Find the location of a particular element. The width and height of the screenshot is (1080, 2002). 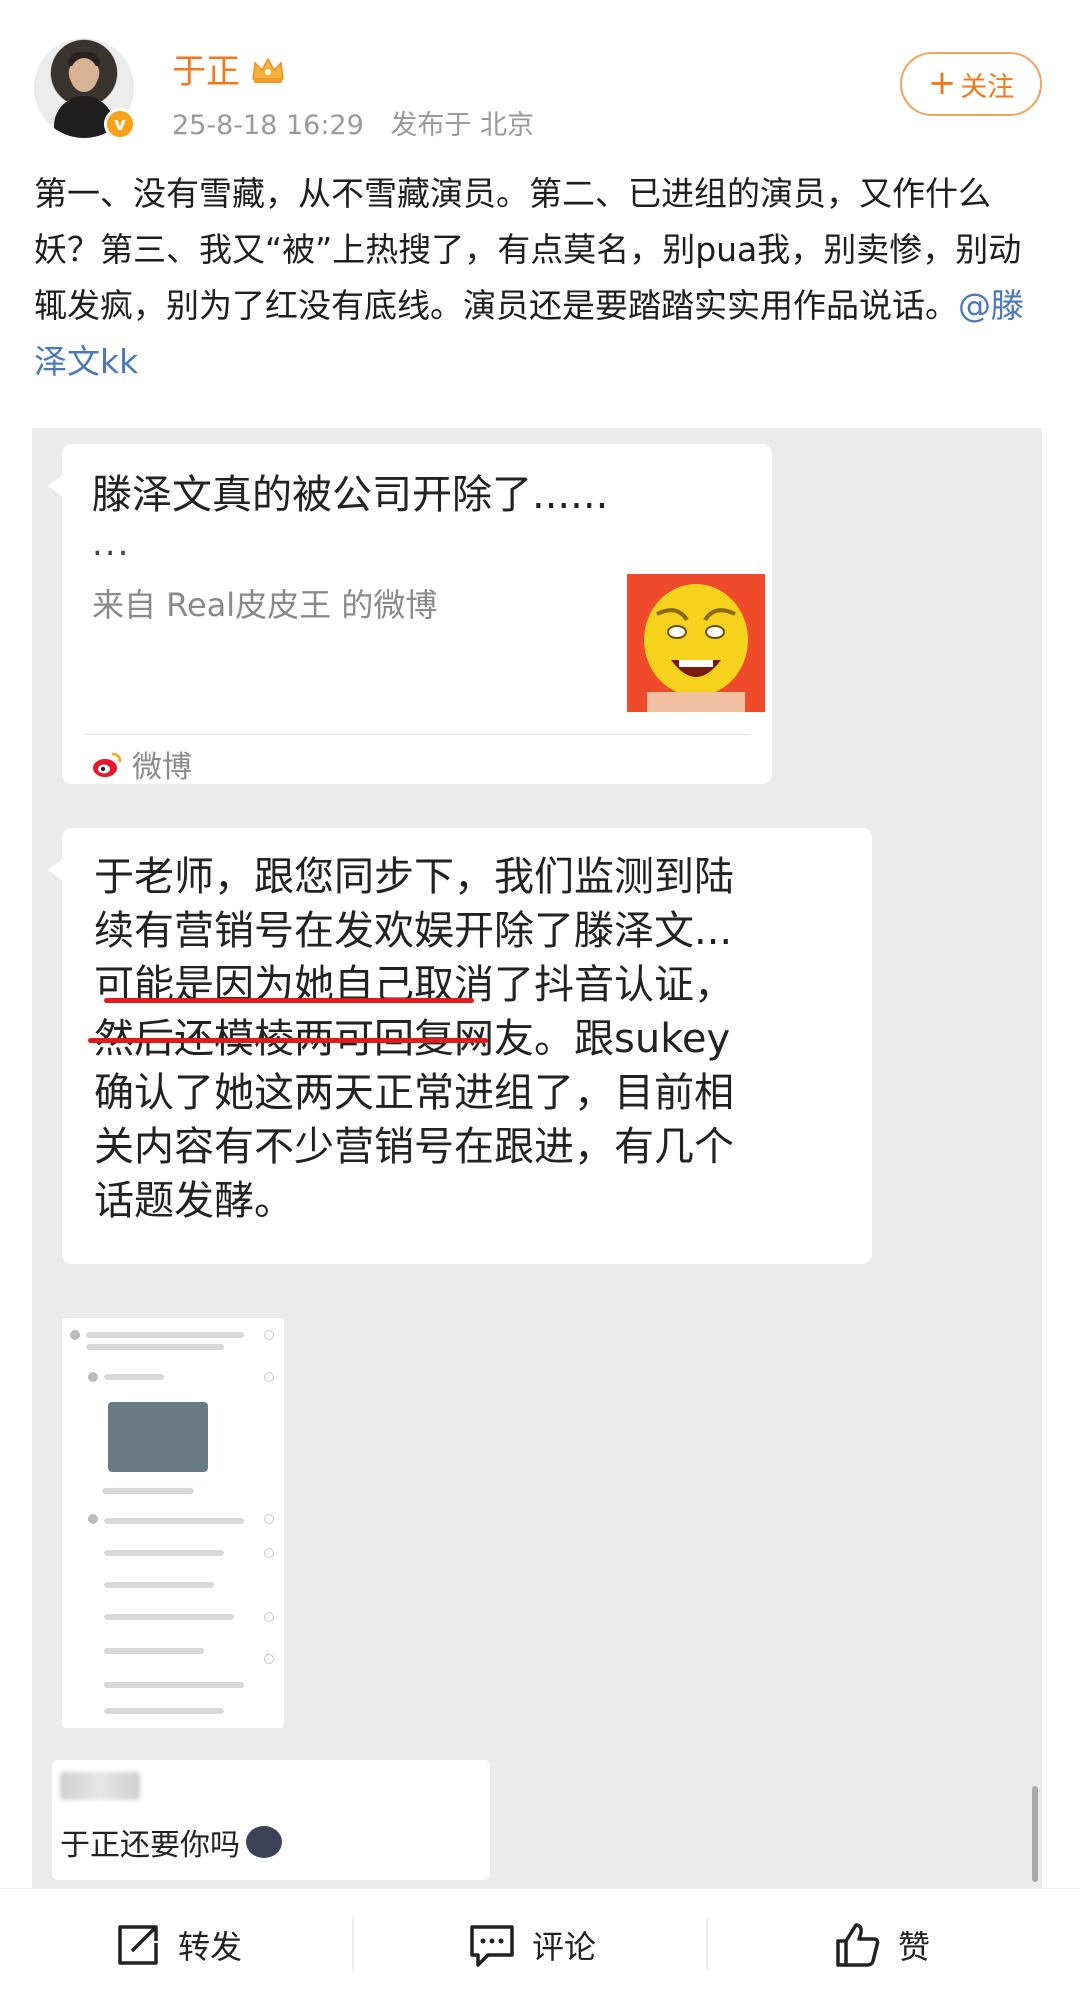

comment-label: 评论 is located at coordinates (564, 1947).